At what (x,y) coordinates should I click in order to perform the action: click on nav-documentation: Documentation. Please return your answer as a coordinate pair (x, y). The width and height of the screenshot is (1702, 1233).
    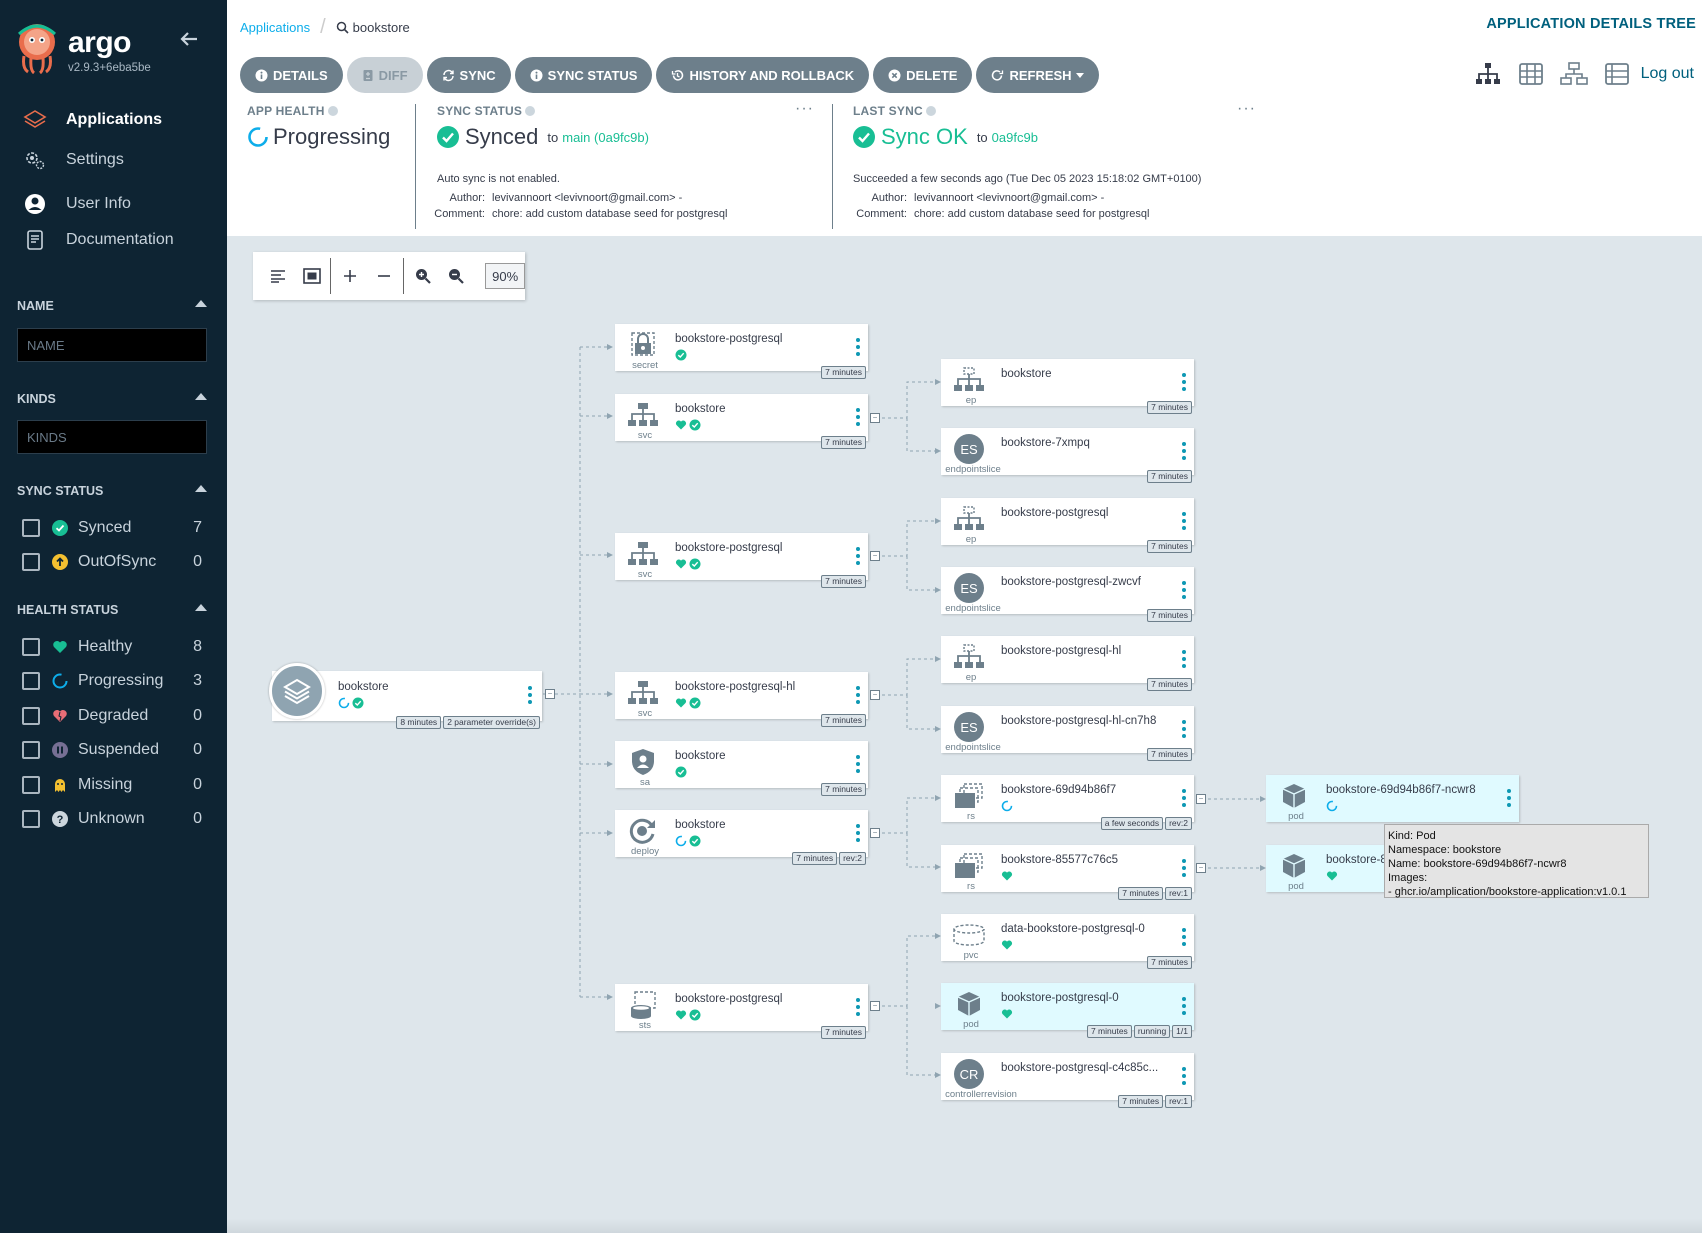
    Looking at the image, I should click on (117, 240).